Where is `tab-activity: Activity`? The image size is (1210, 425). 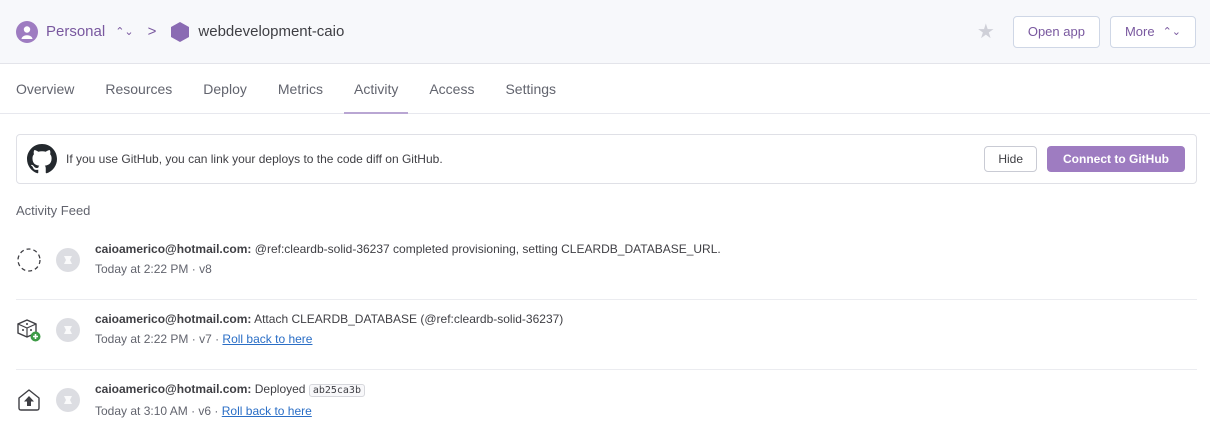 tab-activity: Activity is located at coordinates (376, 89).